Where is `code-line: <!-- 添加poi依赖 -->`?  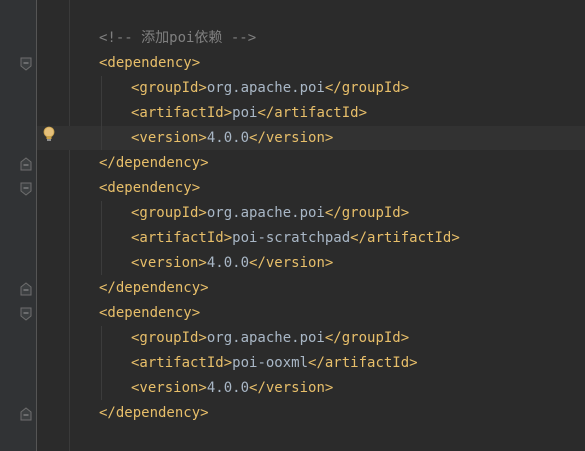 code-line: <!-- 添加poi依赖 --> is located at coordinates (177, 38).